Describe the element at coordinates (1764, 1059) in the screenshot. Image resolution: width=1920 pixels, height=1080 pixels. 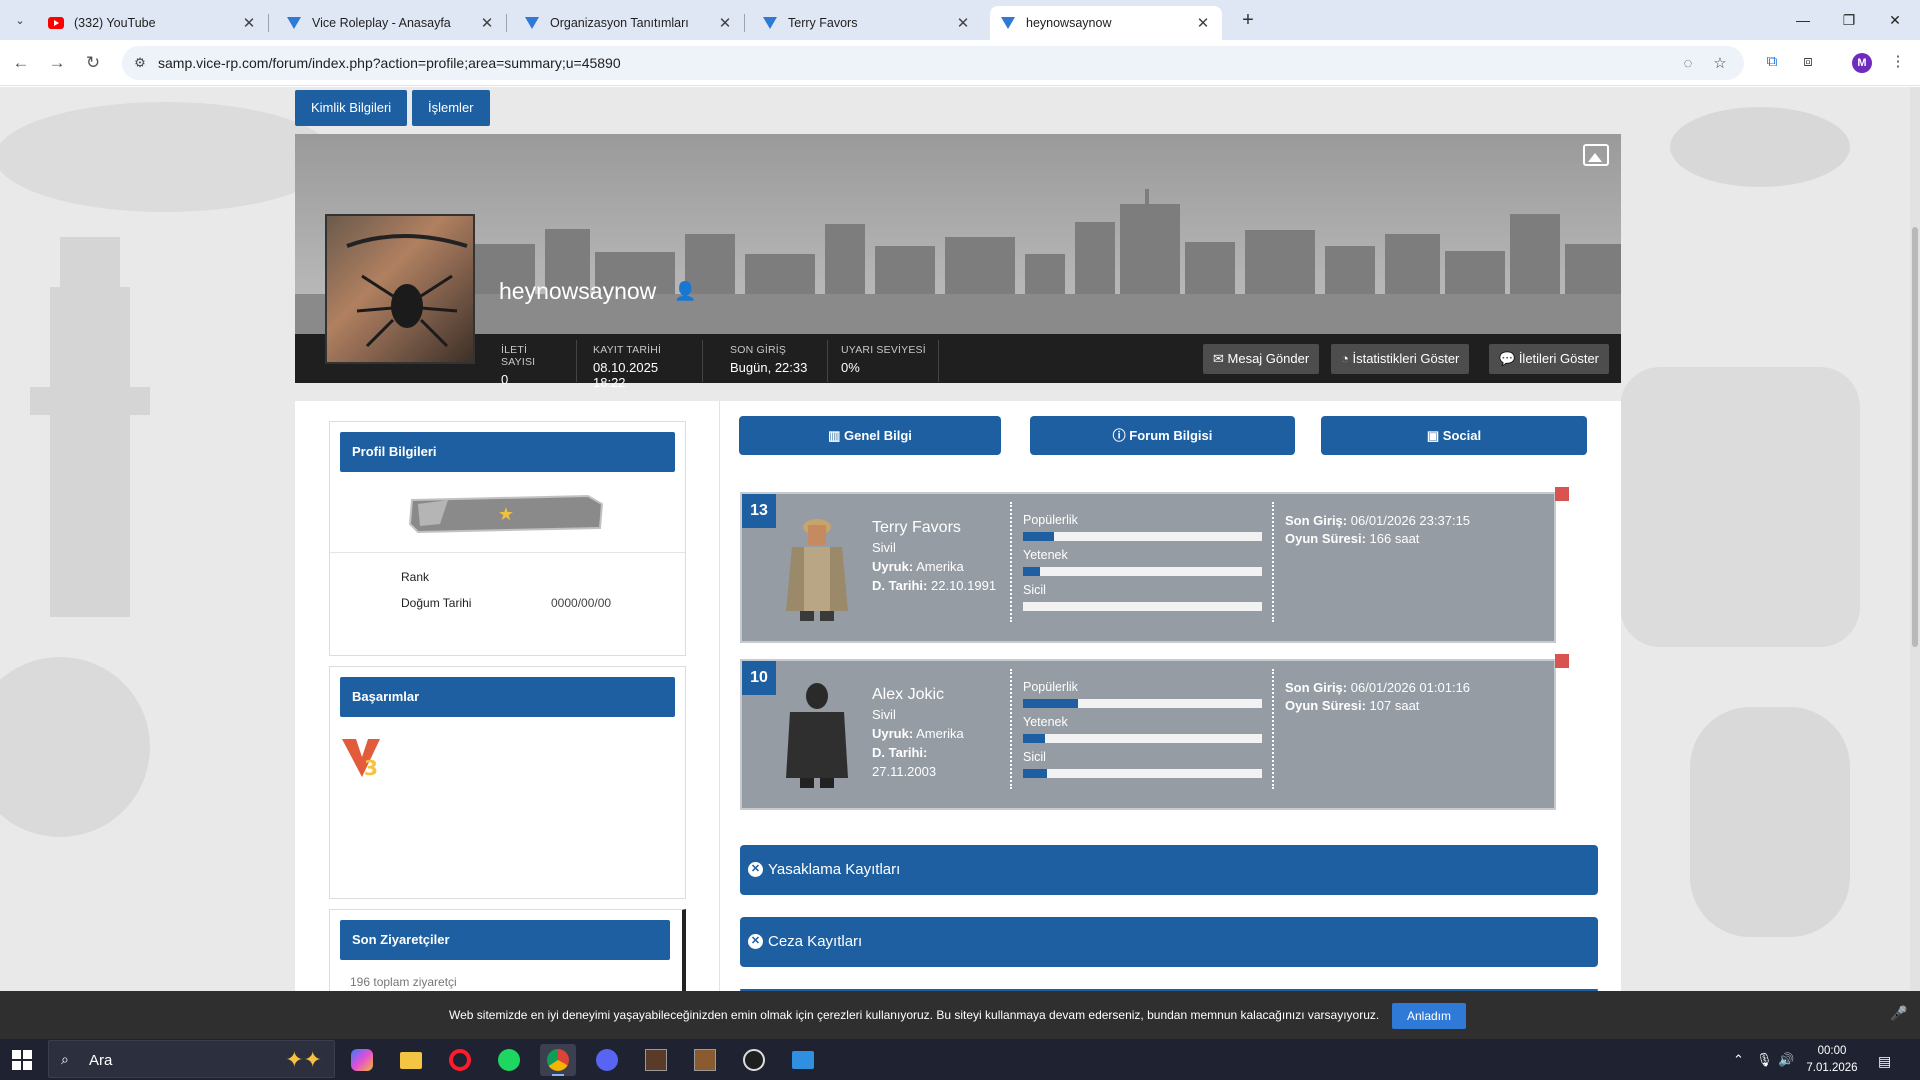
I see `microphone-tray-icon: 🎙` at that location.